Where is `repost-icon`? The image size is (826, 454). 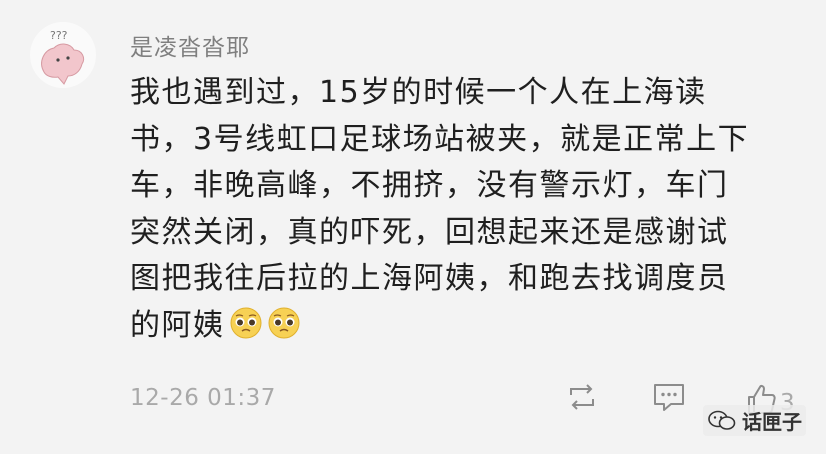 repost-icon is located at coordinates (582, 397).